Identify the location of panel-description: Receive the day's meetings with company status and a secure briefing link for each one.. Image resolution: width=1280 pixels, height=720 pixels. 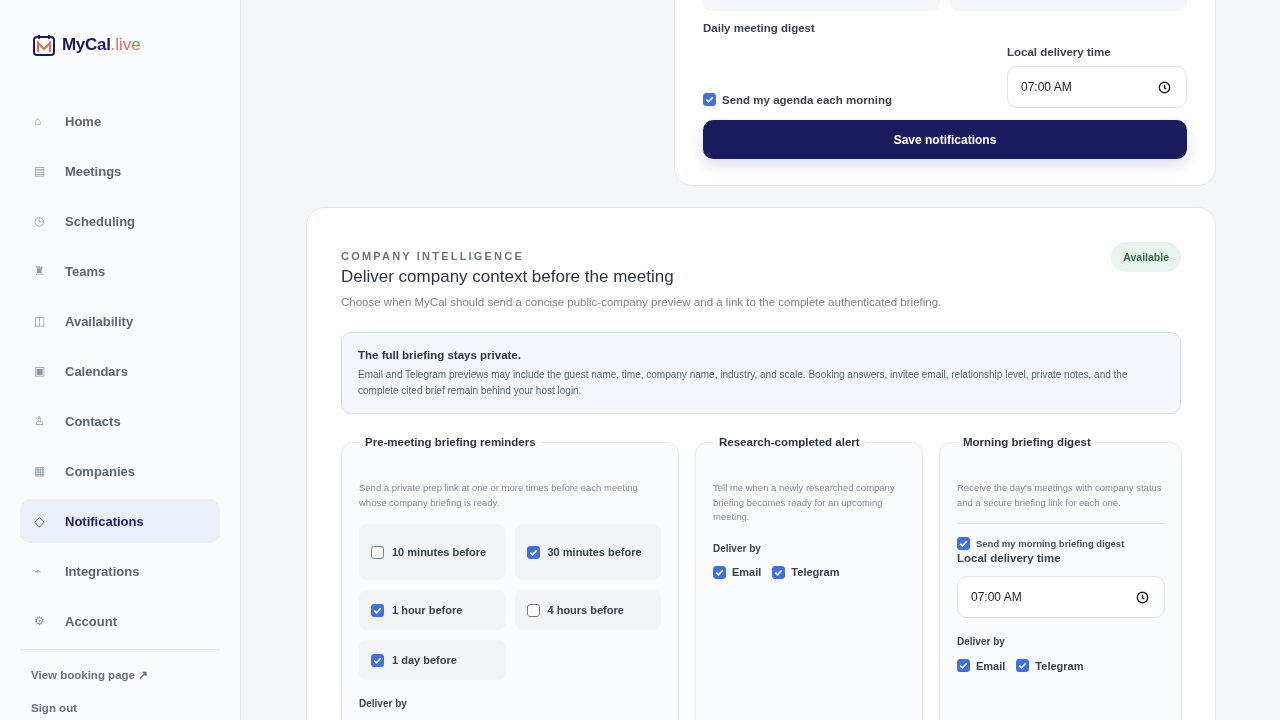
(1060, 495).